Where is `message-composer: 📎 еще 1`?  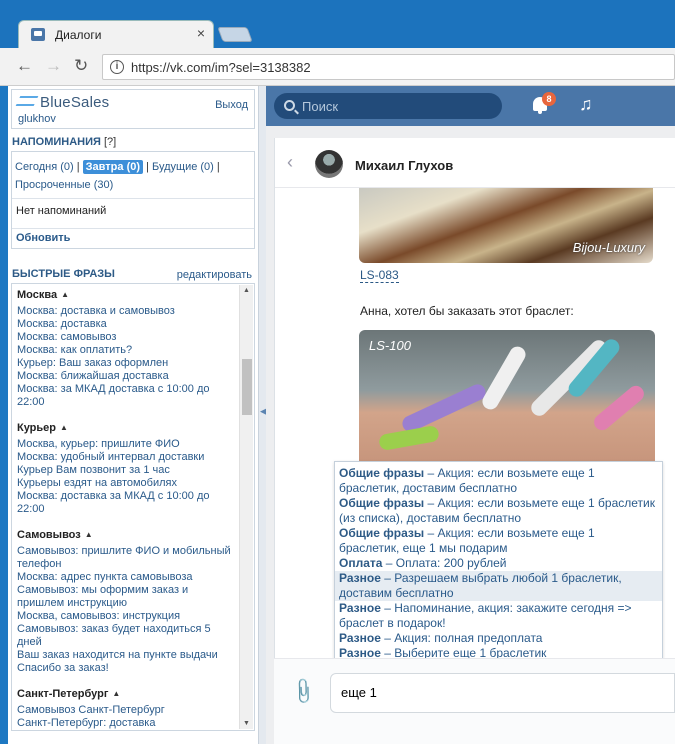
message-composer: 📎 еще 1 is located at coordinates (474, 701).